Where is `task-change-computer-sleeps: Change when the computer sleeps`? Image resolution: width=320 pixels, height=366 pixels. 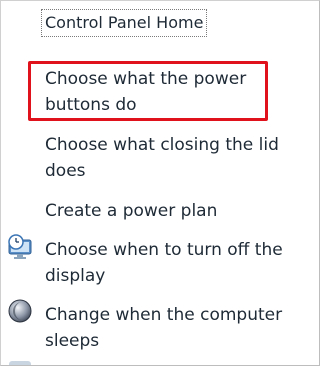
task-change-computer-sleeps: Change when the computer sleeps is located at coordinates (170, 328).